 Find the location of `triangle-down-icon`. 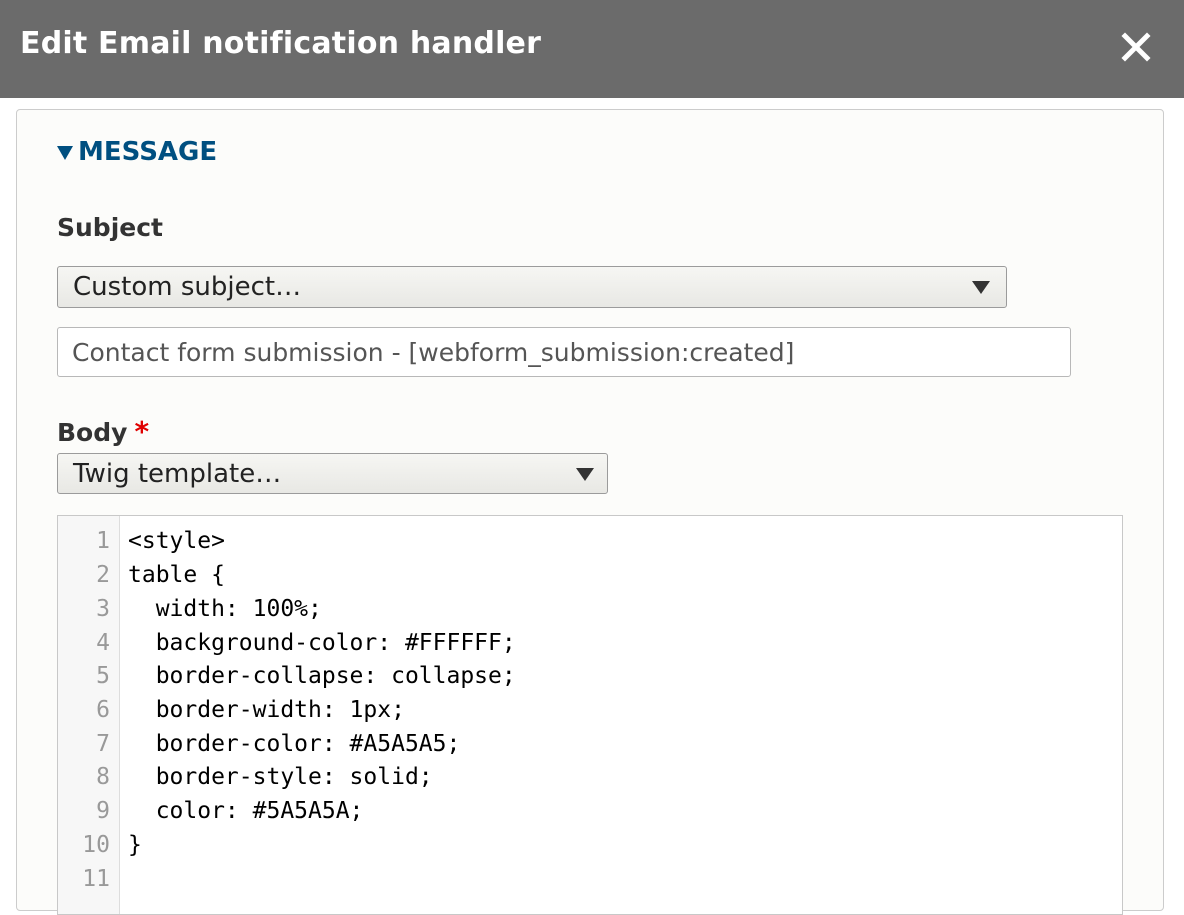

triangle-down-icon is located at coordinates (65, 153).